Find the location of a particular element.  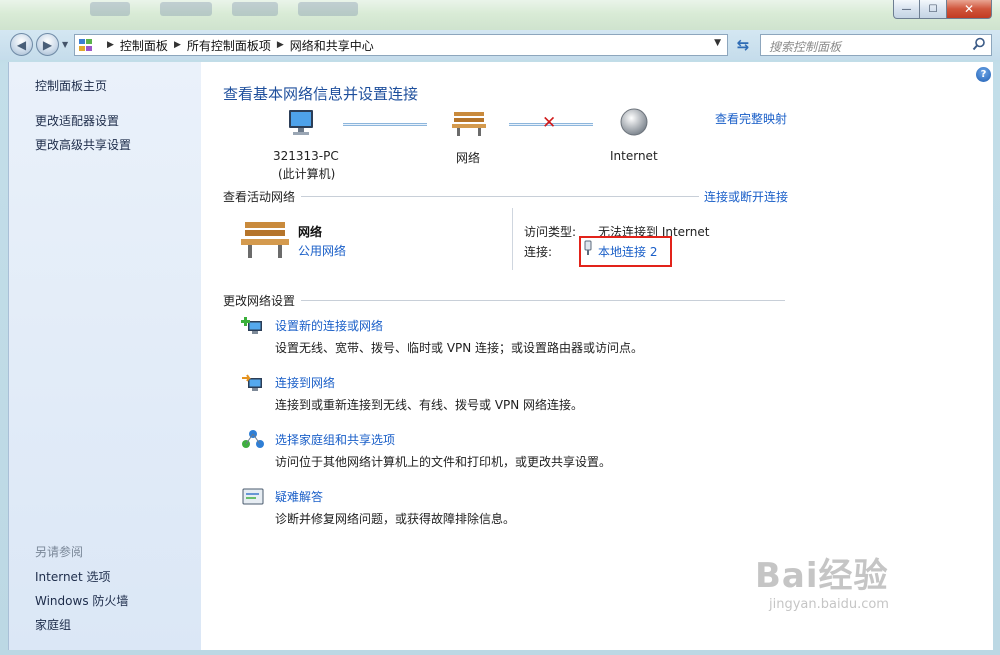

back-button: ◀ is located at coordinates (21, 44).